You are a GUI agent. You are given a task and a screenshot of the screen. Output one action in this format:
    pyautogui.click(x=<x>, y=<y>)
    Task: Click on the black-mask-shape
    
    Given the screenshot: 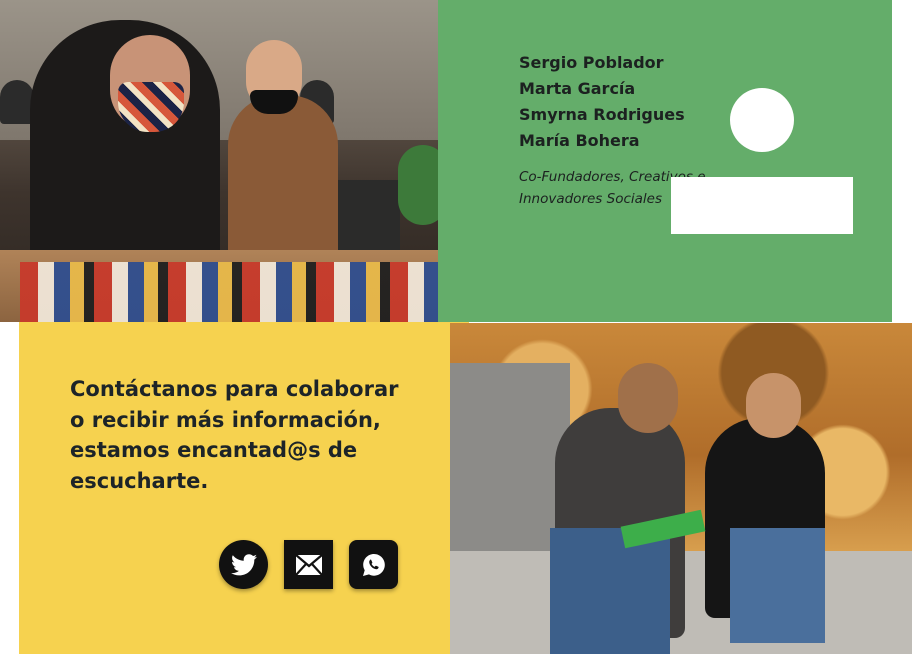 What is the action you would take?
    pyautogui.click(x=274, y=102)
    